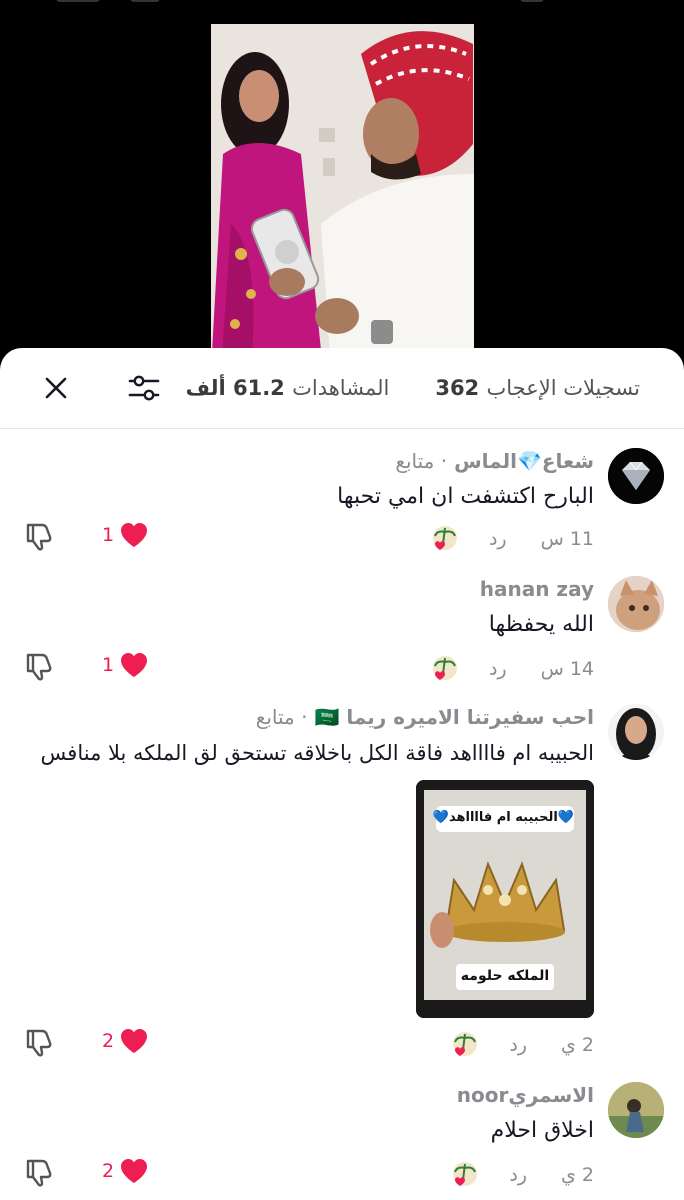 This screenshot has height=1200, width=684. What do you see at coordinates (314, 1095) in the screenshot?
I see `comment-username: الاسمريnoor` at bounding box center [314, 1095].